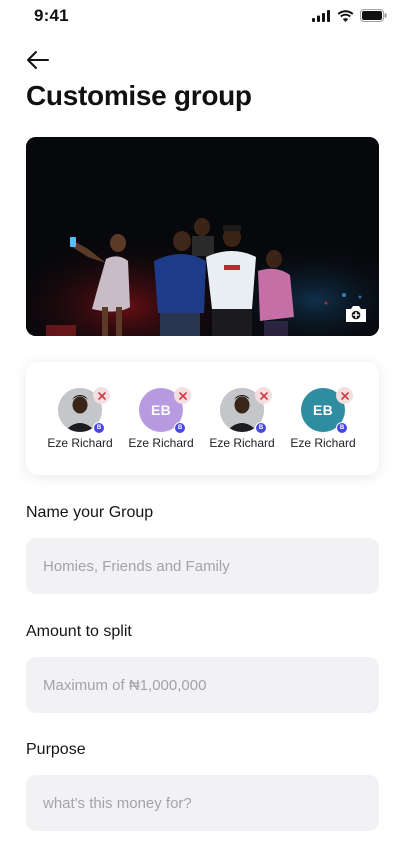  I want to click on amount-label: Amount to split, so click(79, 631).